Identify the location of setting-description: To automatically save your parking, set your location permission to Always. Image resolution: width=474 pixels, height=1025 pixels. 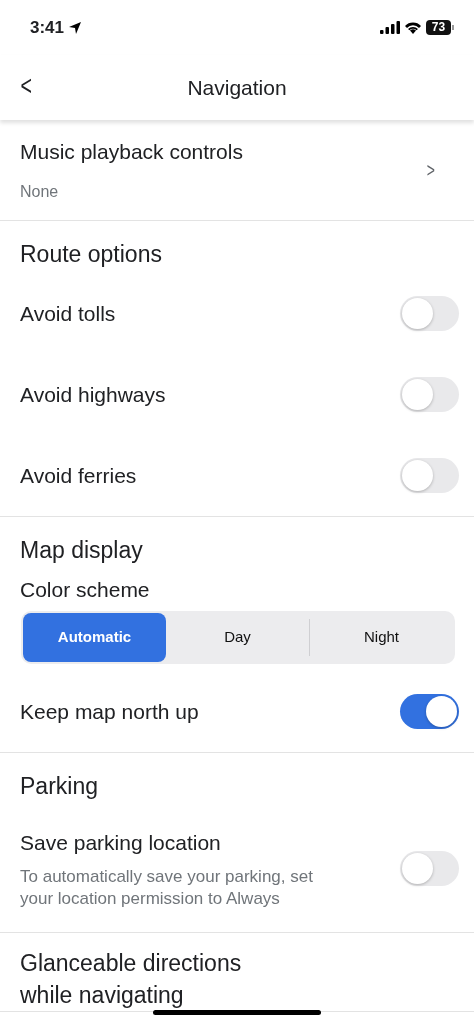
(167, 888).